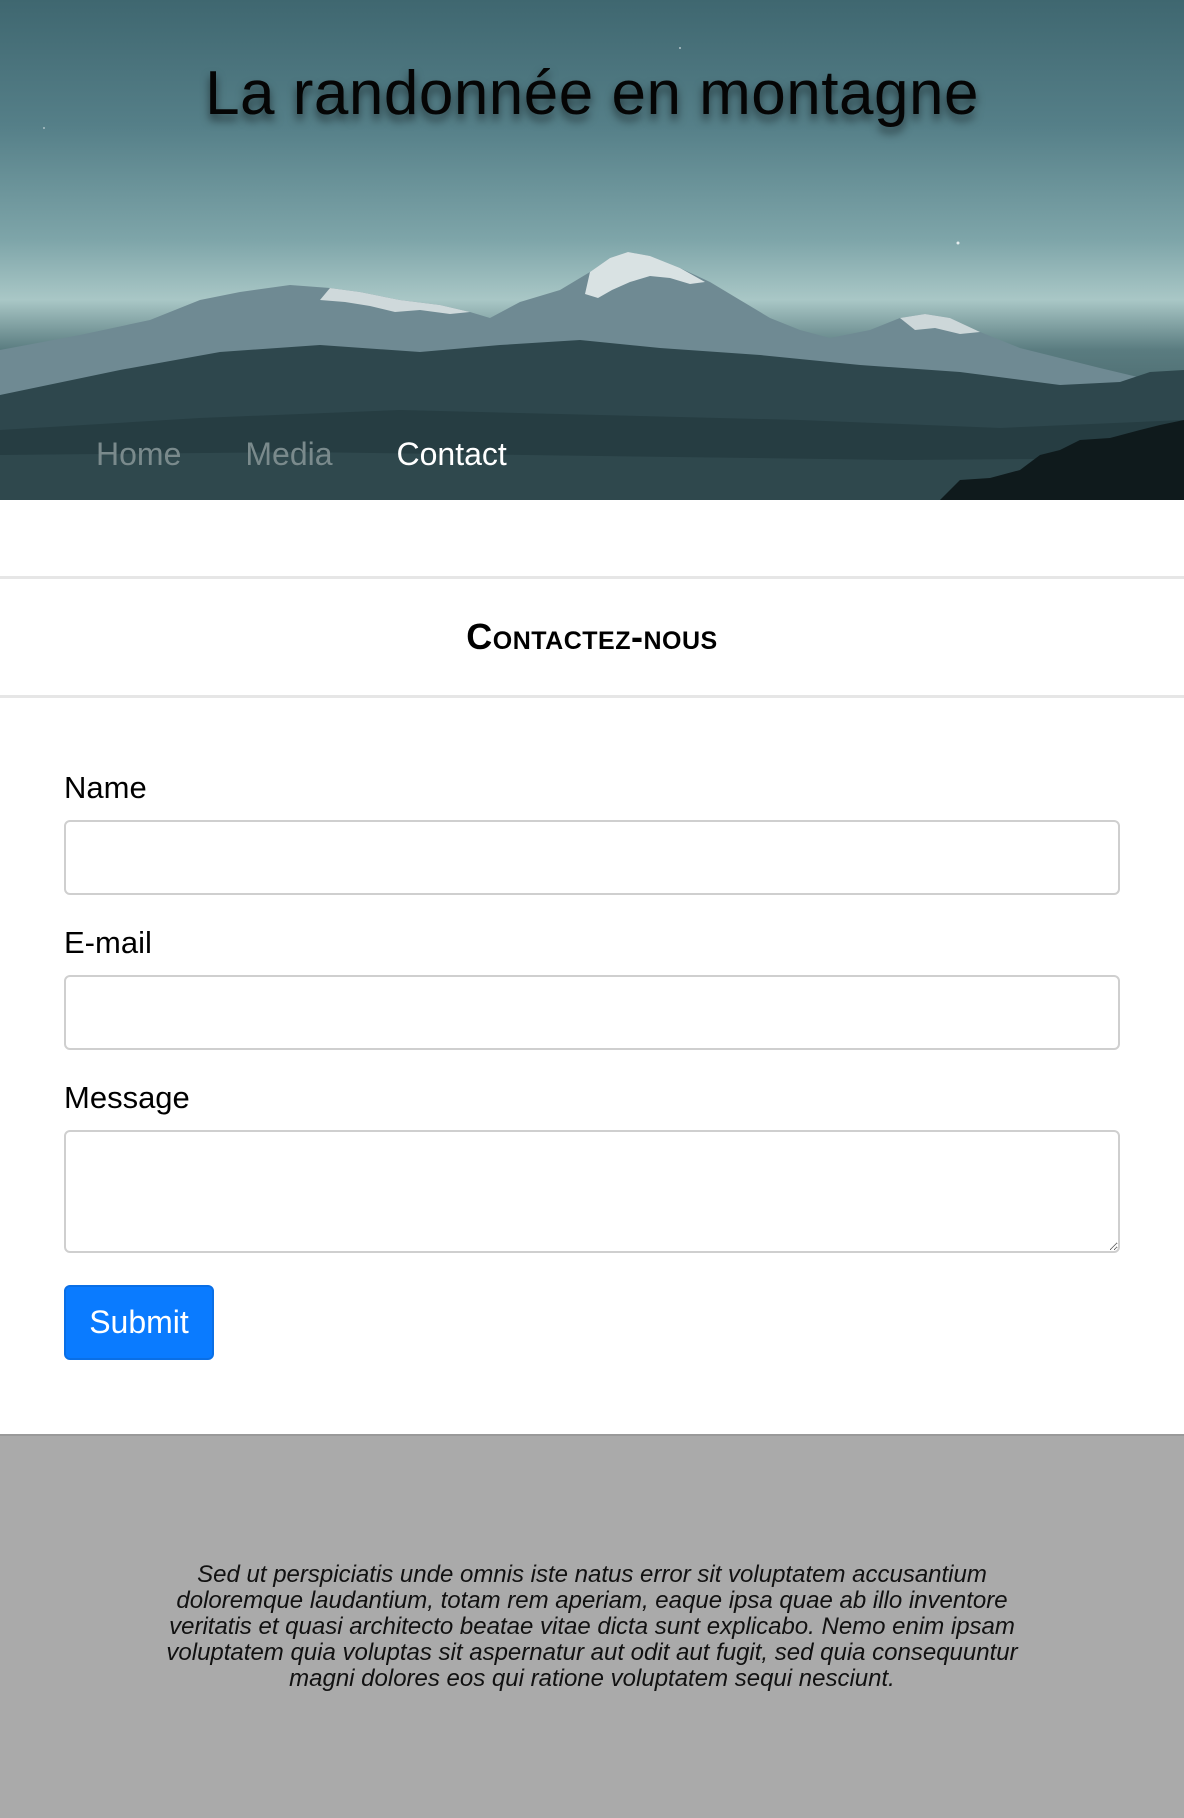 The image size is (1184, 1818). Describe the element at coordinates (592, 857) in the screenshot. I see `name-input` at that location.